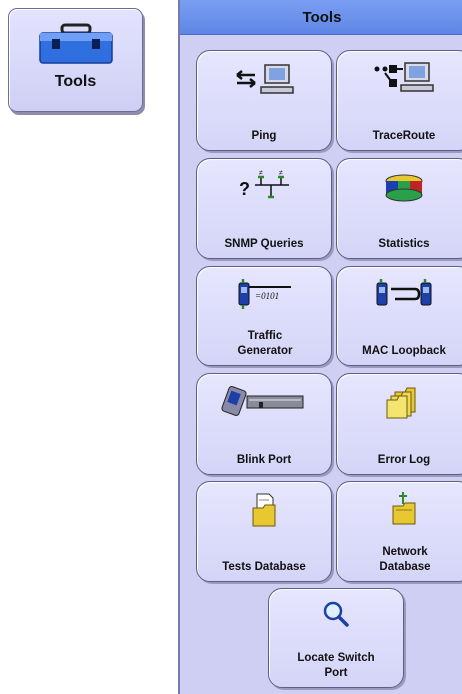 The image size is (462, 694). What do you see at coordinates (404, 460) in the screenshot?
I see `error-log-label: Error Log` at bounding box center [404, 460].